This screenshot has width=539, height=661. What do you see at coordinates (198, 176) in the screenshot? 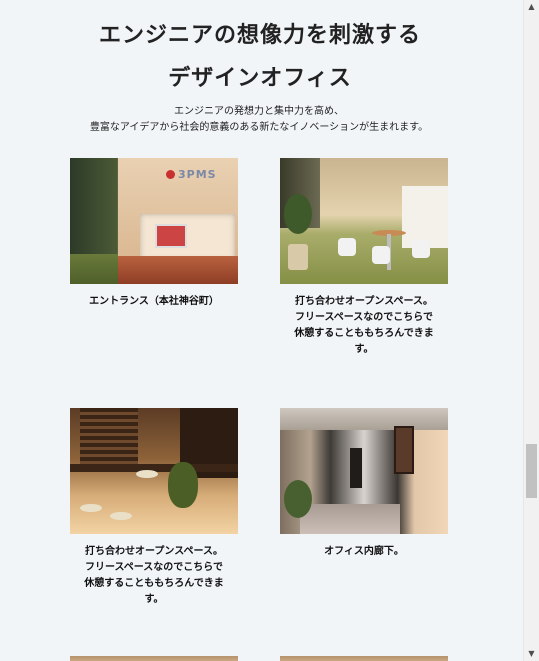
I see `company-logo: 3PMS` at bounding box center [198, 176].